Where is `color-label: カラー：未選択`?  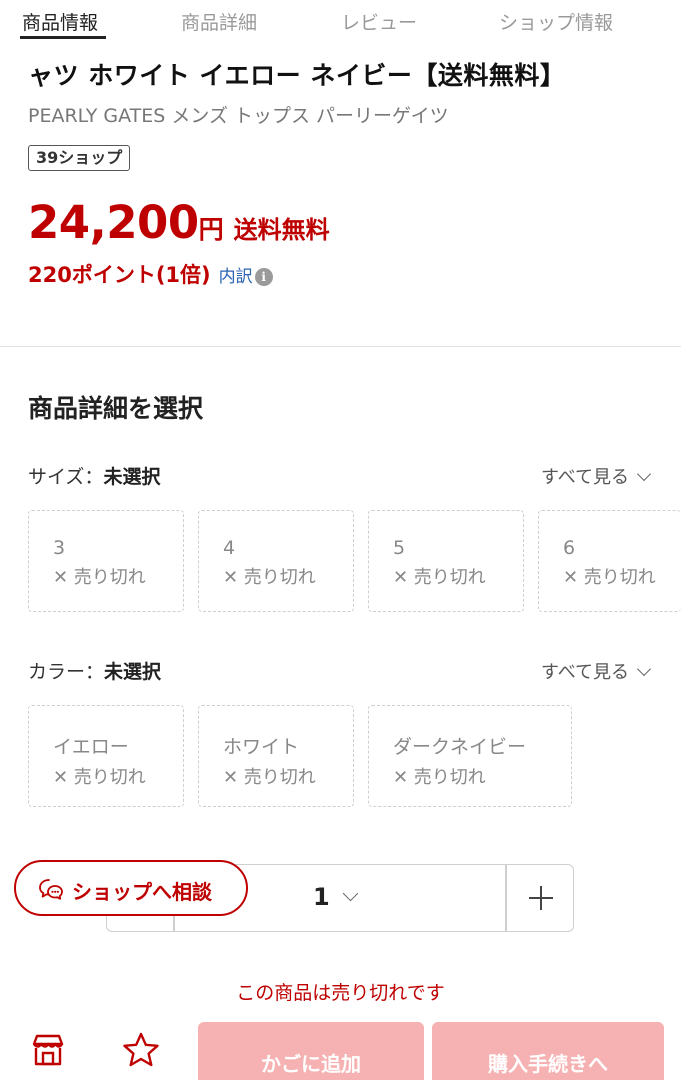 color-label: カラー：未選択 is located at coordinates (94, 670).